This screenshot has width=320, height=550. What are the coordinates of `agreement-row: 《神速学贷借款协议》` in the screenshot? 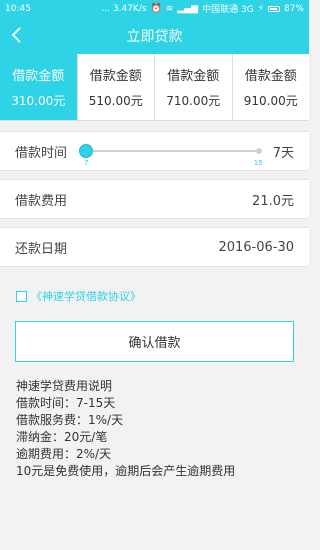 It's located at (154, 296).